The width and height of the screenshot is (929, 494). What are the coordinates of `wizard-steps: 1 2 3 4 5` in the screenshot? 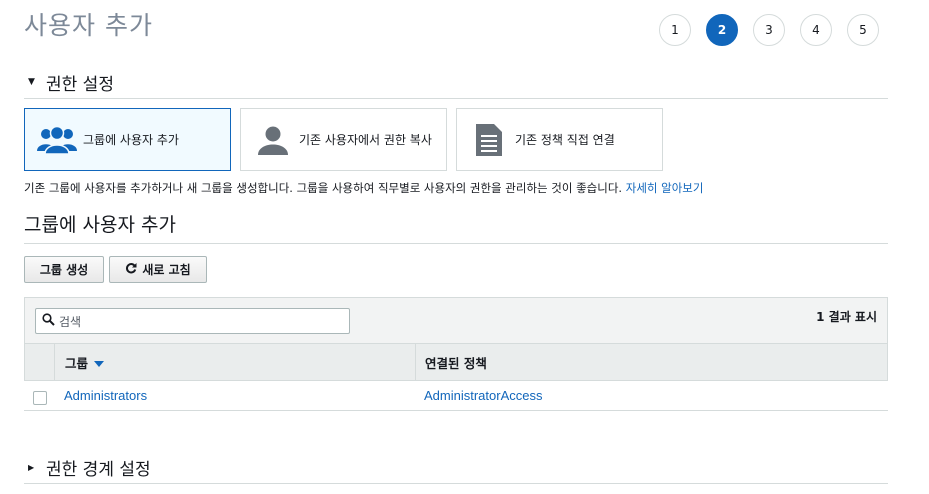 It's located at (769, 30).